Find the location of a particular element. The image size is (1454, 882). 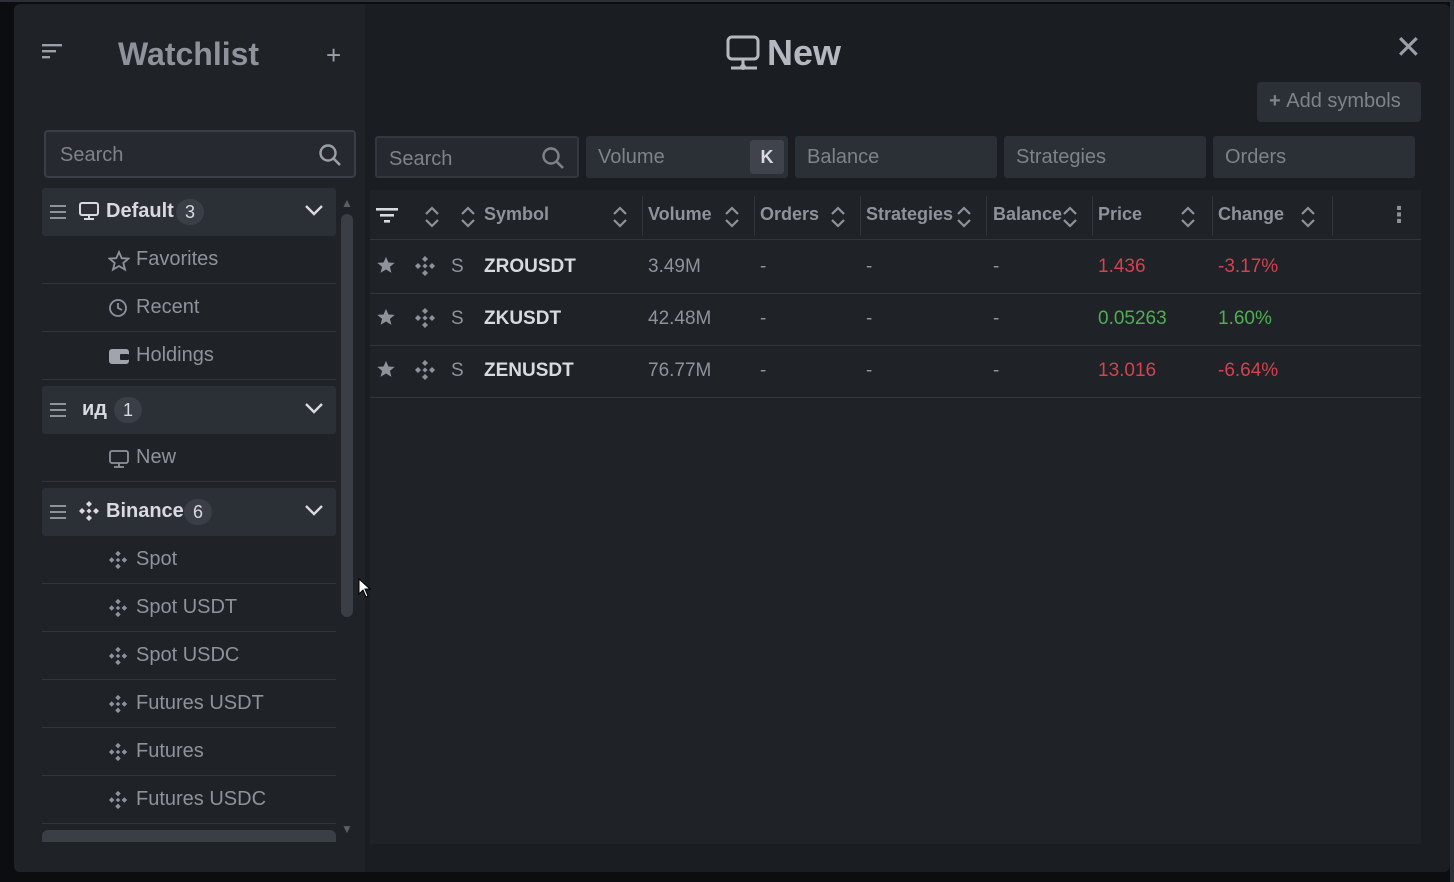

sidebar-item-label: Futures USDT is located at coordinates (200, 703).